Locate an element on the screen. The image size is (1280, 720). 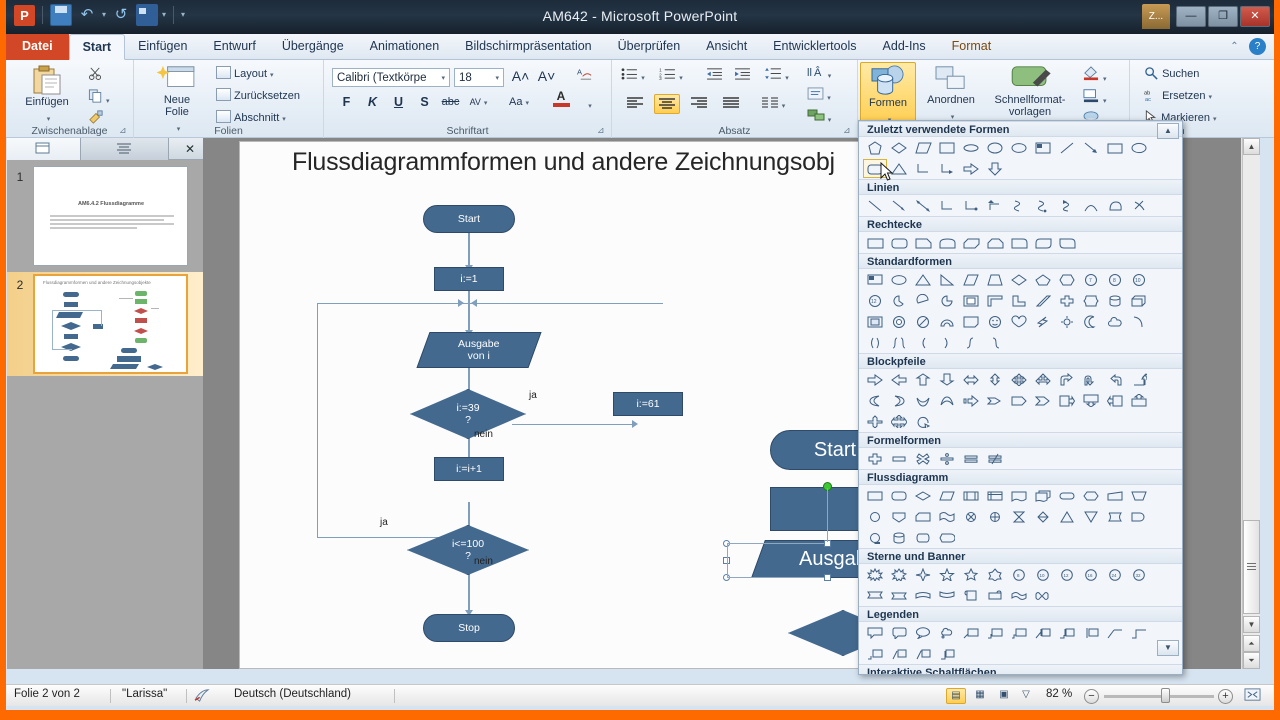
basic-textbox is located at coordinates (875, 279).